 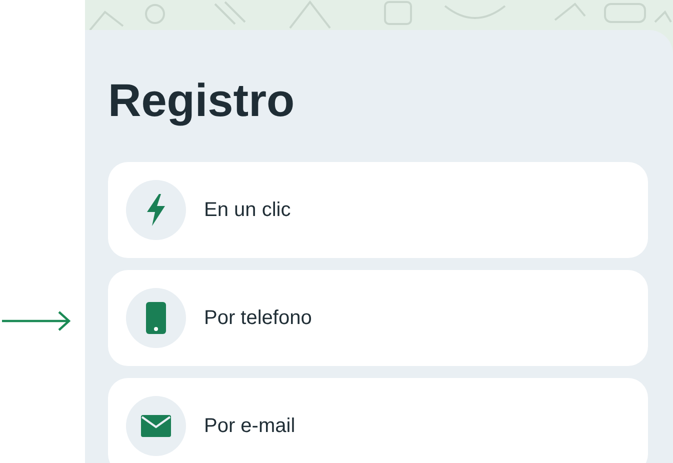 I want to click on phone-icon, so click(x=156, y=318).